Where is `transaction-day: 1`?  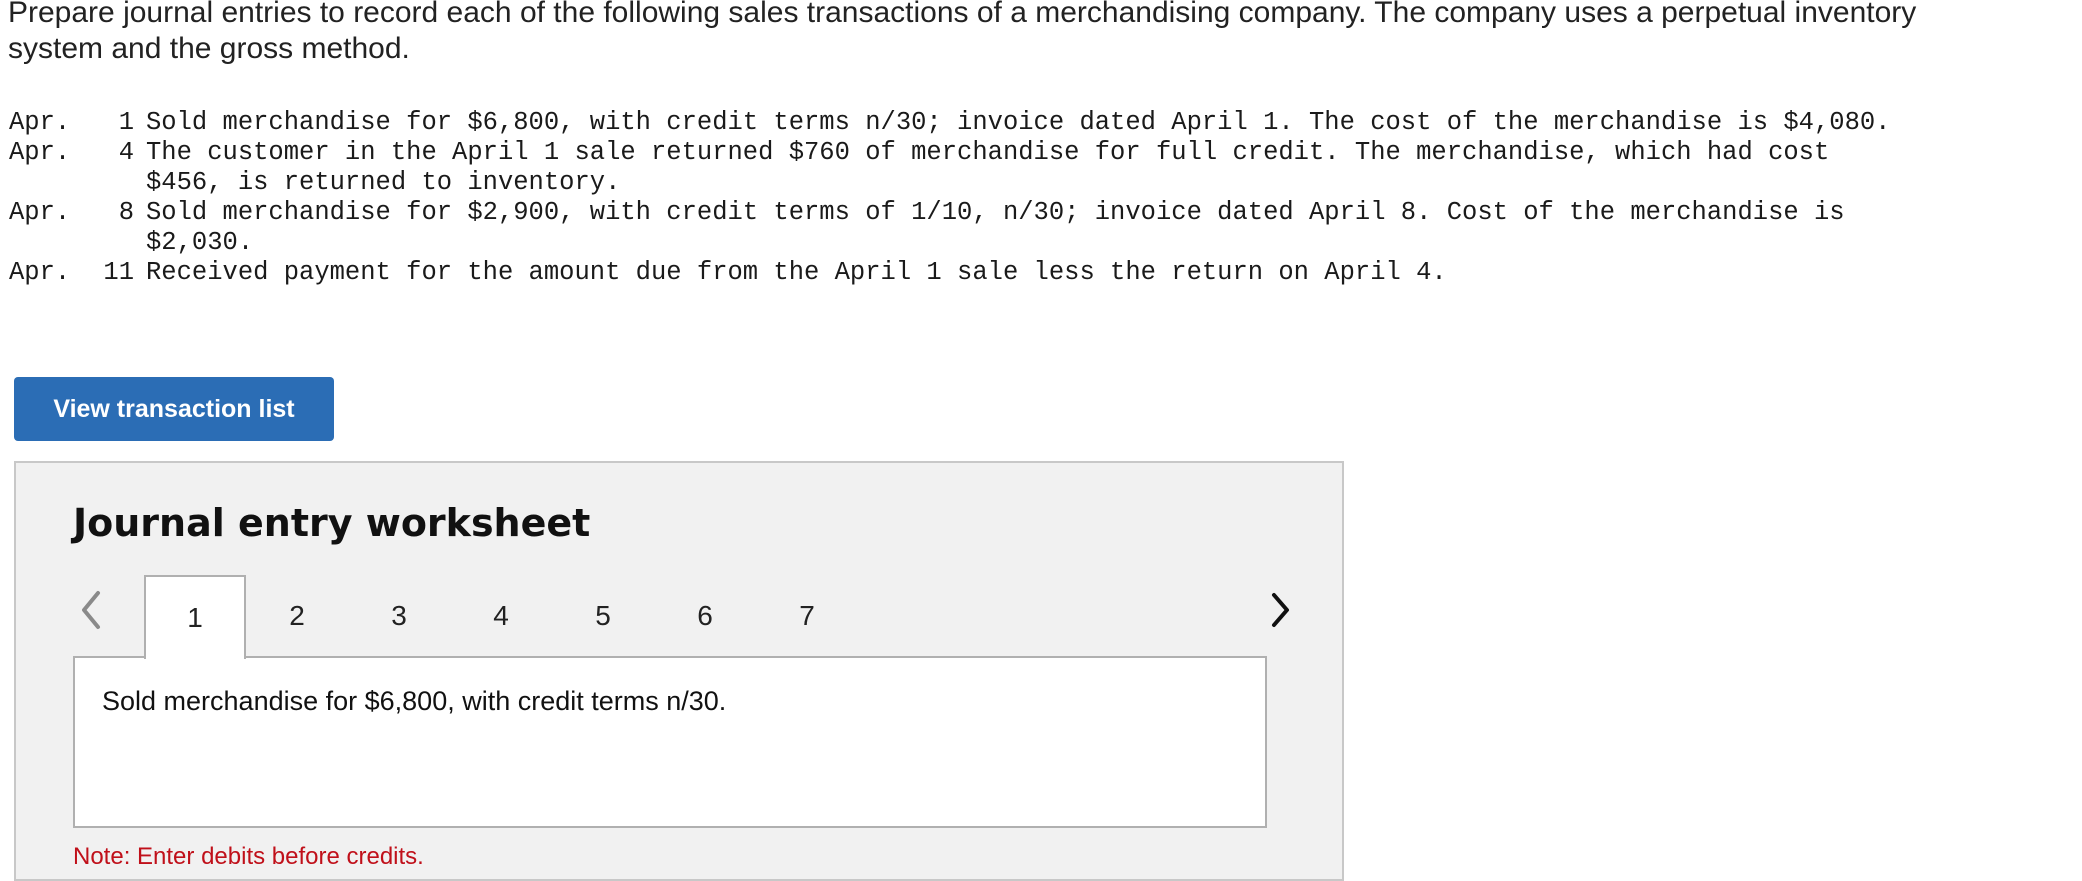
transaction-day: 1 is located at coordinates (126, 122).